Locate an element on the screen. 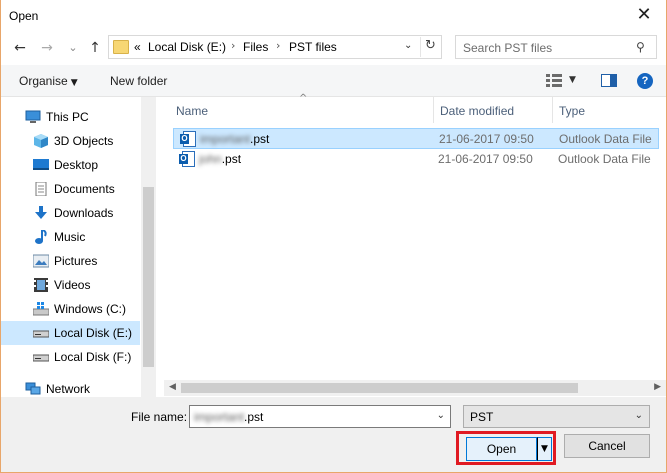 The height and width of the screenshot is (473, 667). sidebar-item-network: Network is located at coordinates (70, 387).